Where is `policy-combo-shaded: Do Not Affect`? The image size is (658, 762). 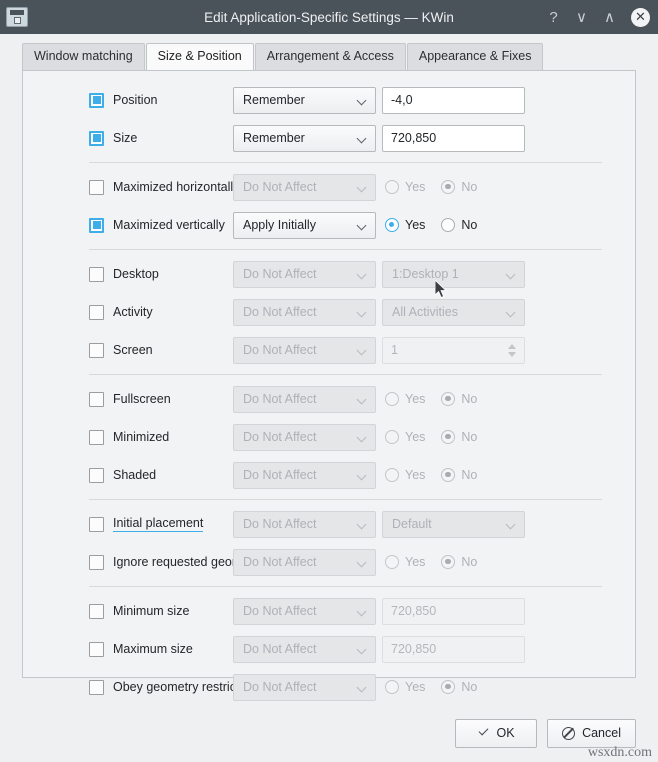 policy-combo-shaded: Do Not Affect is located at coordinates (304, 475).